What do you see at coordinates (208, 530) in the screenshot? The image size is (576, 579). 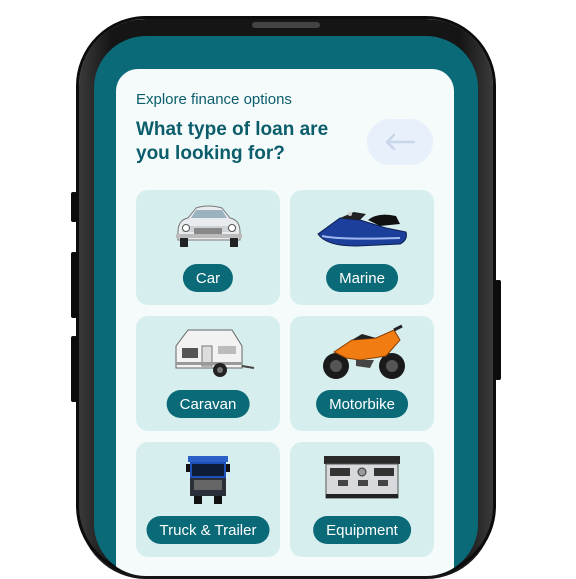 I see `tile-label-truck-trailer: Truck & Trailer` at bounding box center [208, 530].